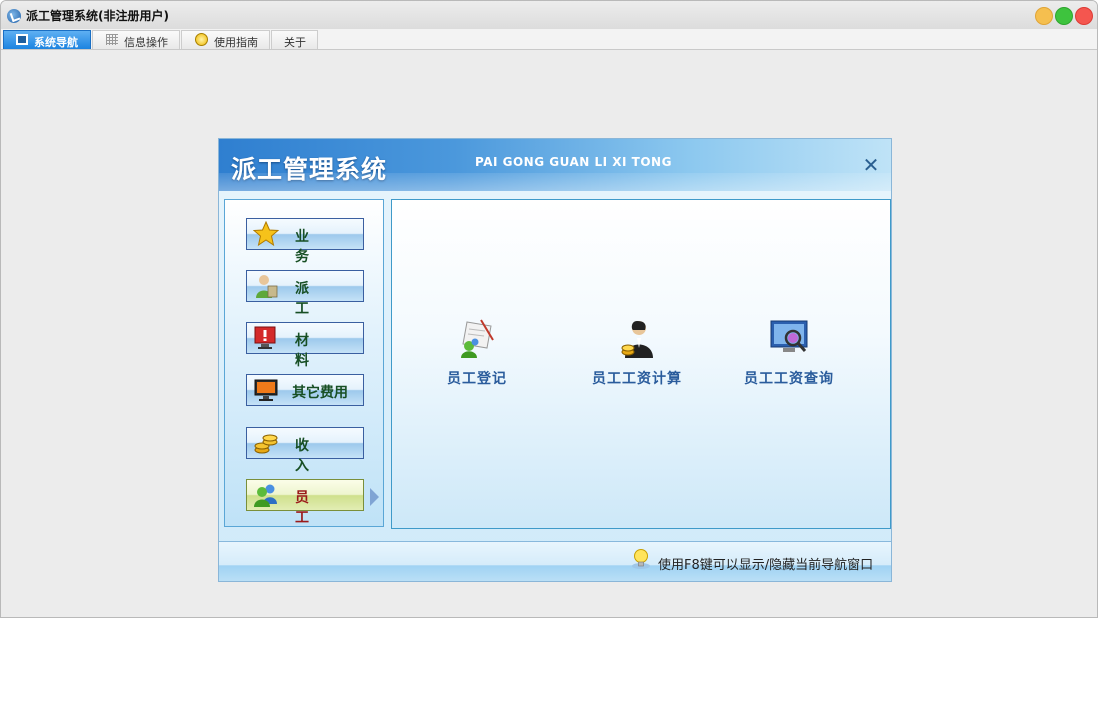 Image resolution: width=1098 pixels, height=711 pixels. I want to click on tab-bar: 系统导航 信息操作 使用指南 关于, so click(549, 39).